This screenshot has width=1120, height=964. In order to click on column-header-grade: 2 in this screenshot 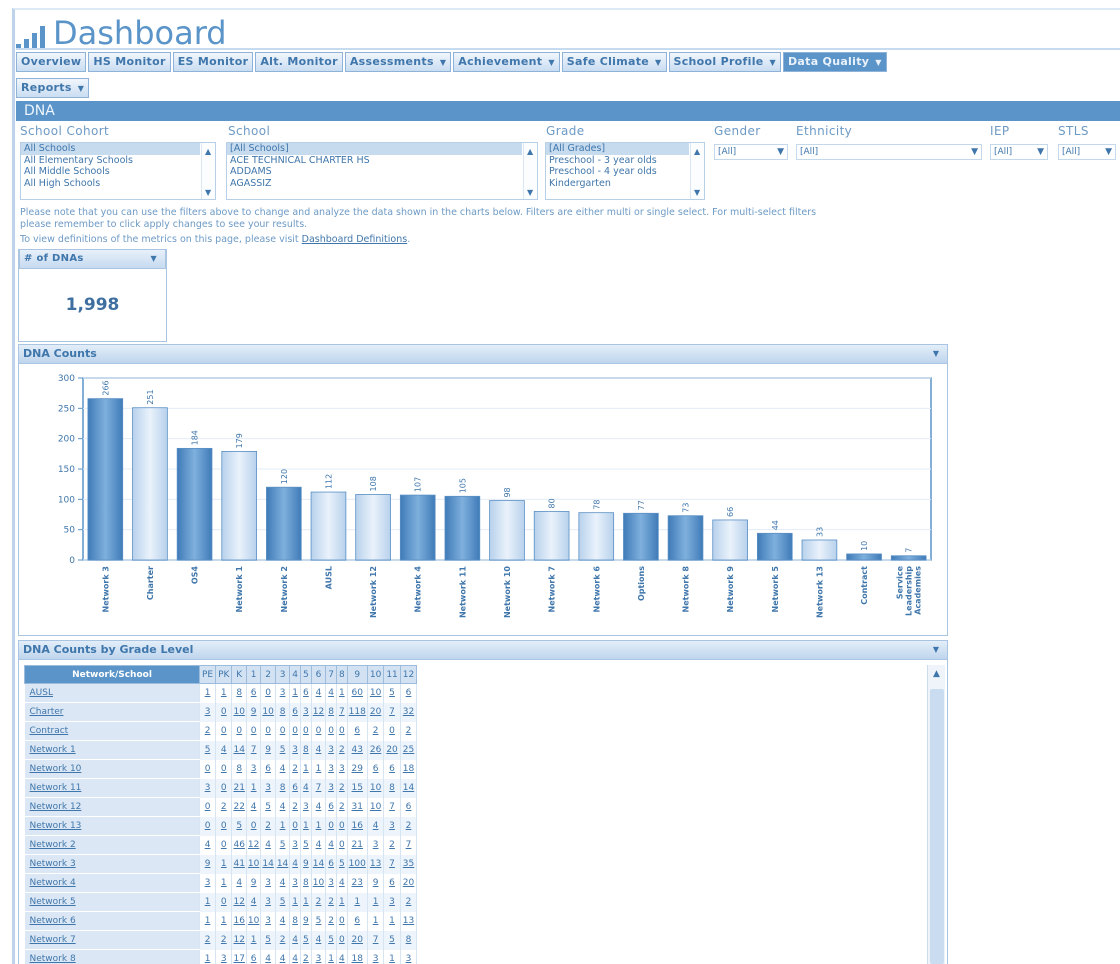, I will do `click(268, 674)`.